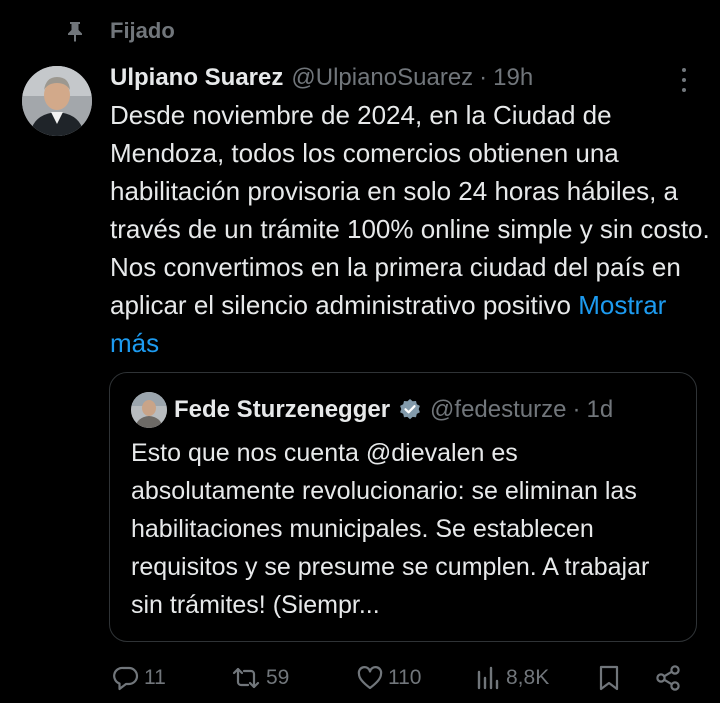 This screenshot has width=720, height=703. What do you see at coordinates (282, 410) in the screenshot?
I see `quote-author-name: Fede Sturzenegger` at bounding box center [282, 410].